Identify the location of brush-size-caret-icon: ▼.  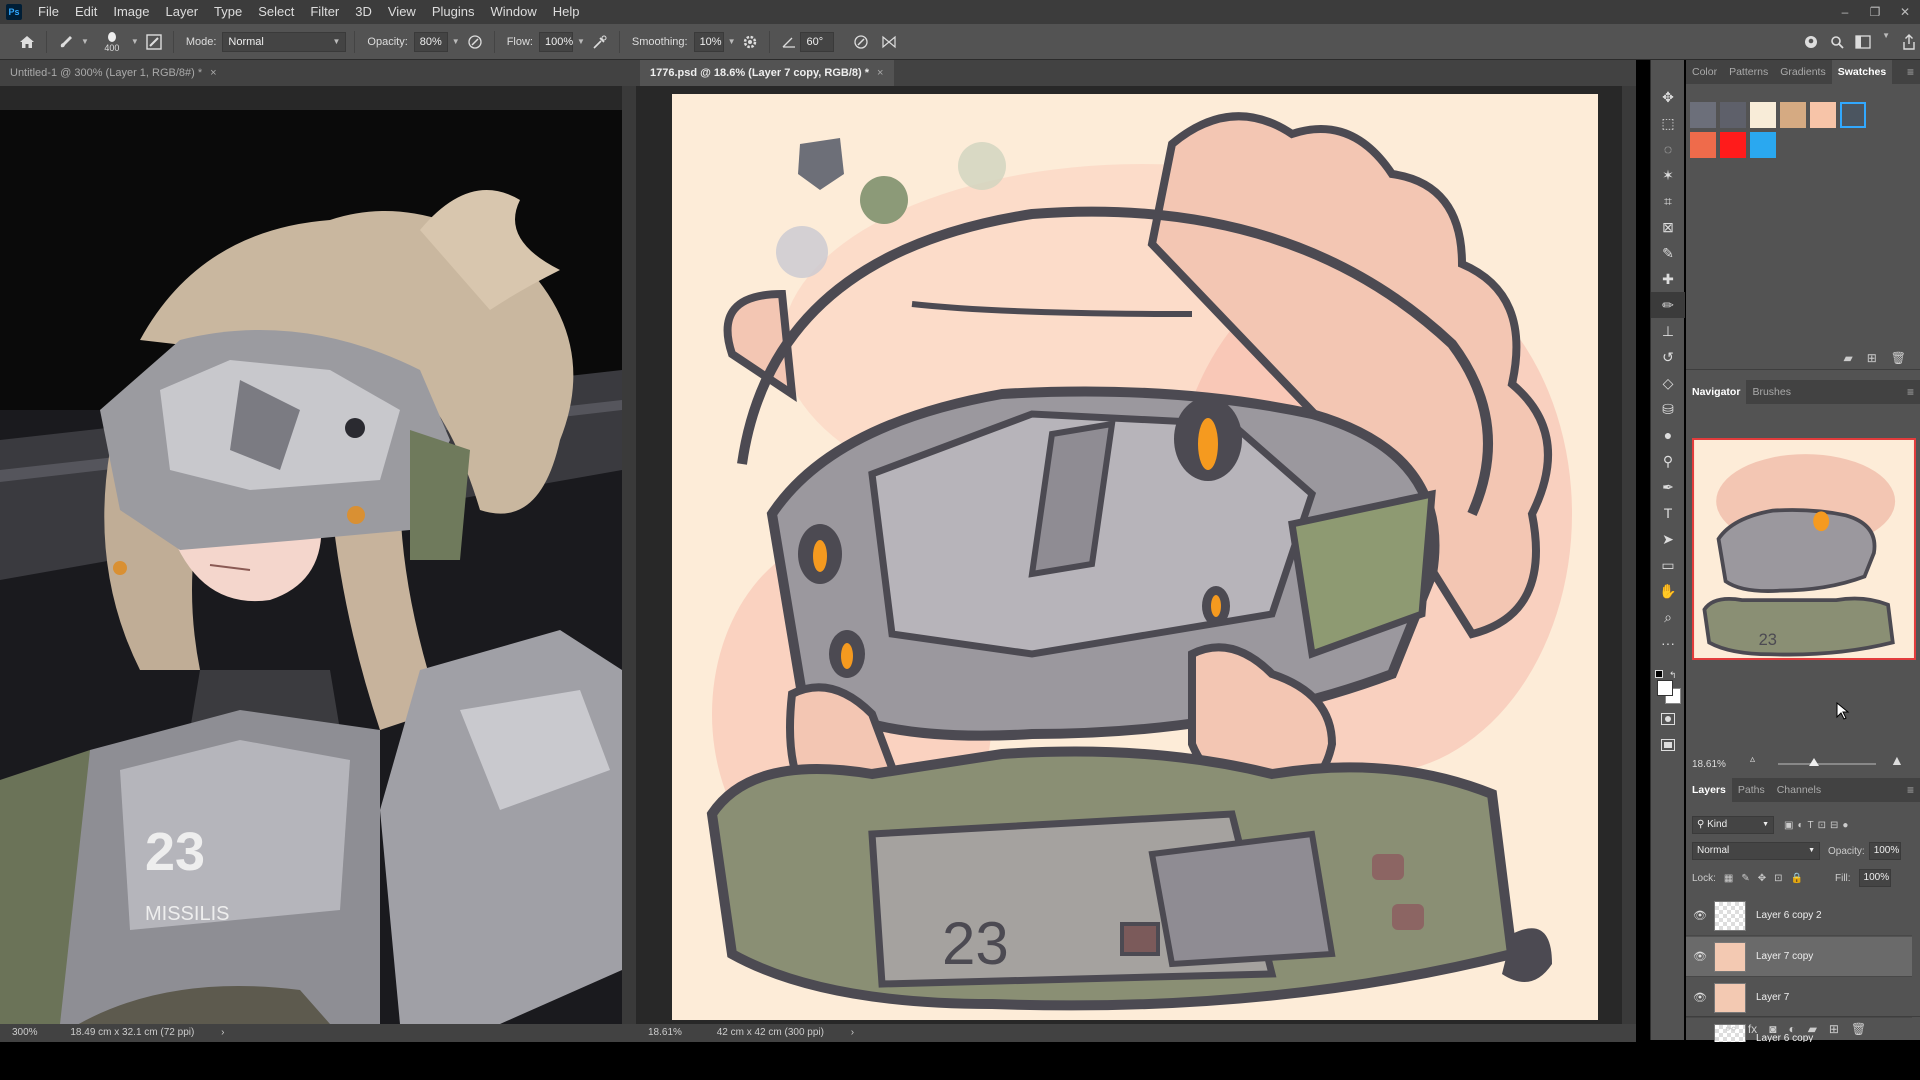
(135, 41).